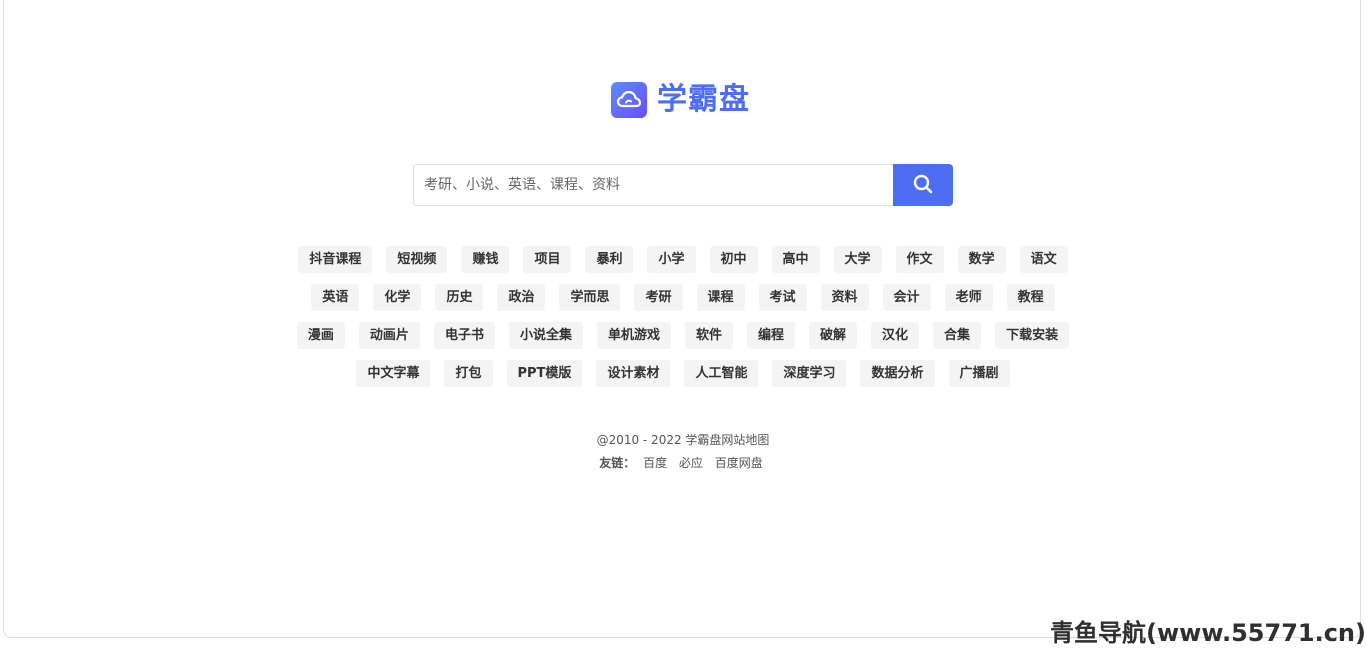  Describe the element at coordinates (771, 335) in the screenshot. I see `tag-item: 编程` at that location.